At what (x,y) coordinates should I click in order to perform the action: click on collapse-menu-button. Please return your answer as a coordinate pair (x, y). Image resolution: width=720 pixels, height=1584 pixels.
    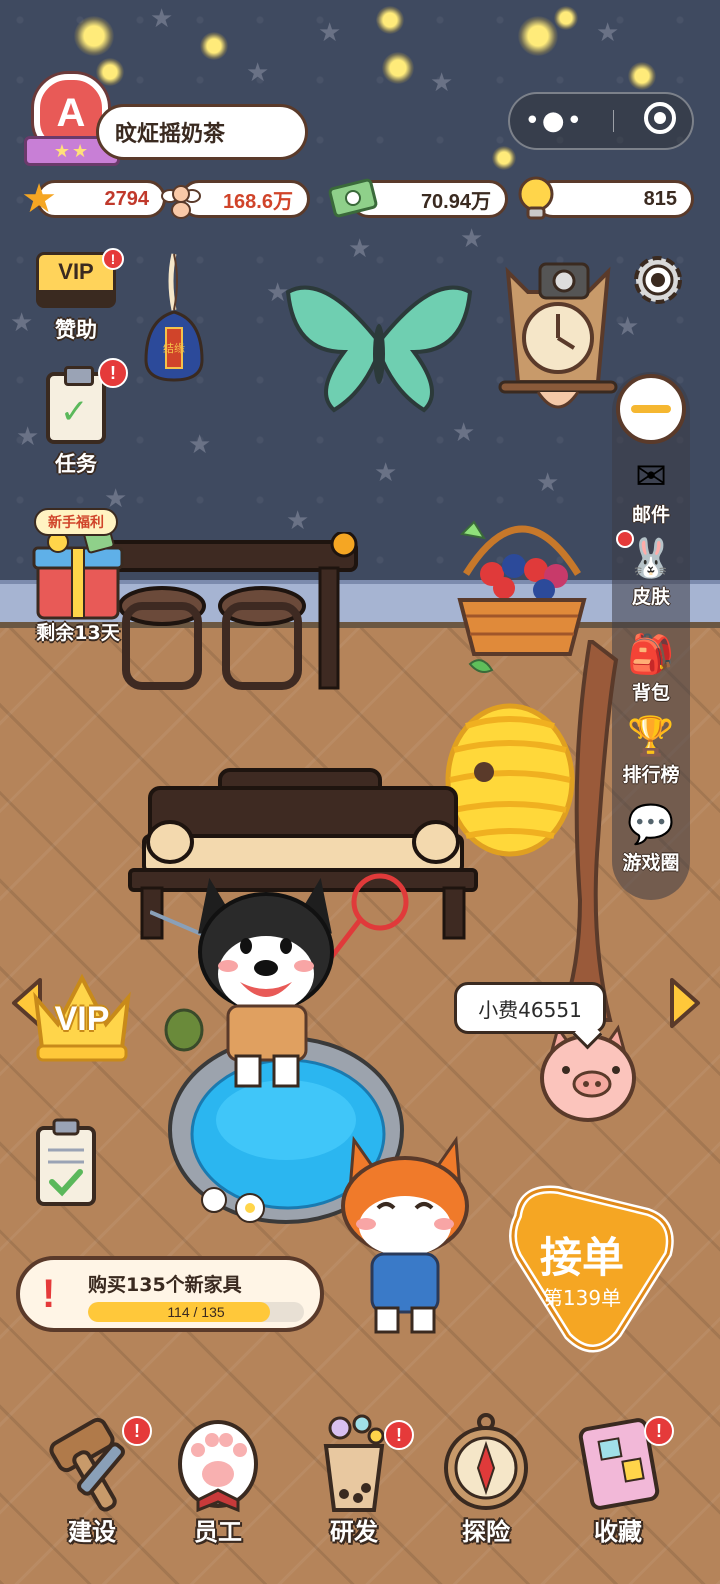
    Looking at the image, I should click on (651, 409).